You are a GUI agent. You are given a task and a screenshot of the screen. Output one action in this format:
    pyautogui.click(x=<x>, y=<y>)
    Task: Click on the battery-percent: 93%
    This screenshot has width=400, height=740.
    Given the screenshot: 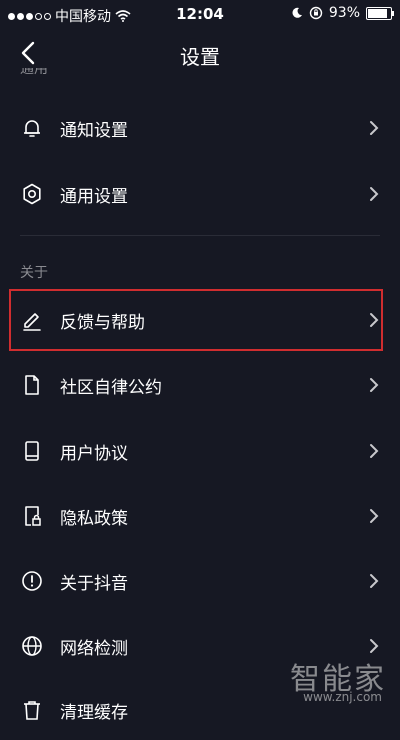 What is the action you would take?
    pyautogui.click(x=344, y=13)
    